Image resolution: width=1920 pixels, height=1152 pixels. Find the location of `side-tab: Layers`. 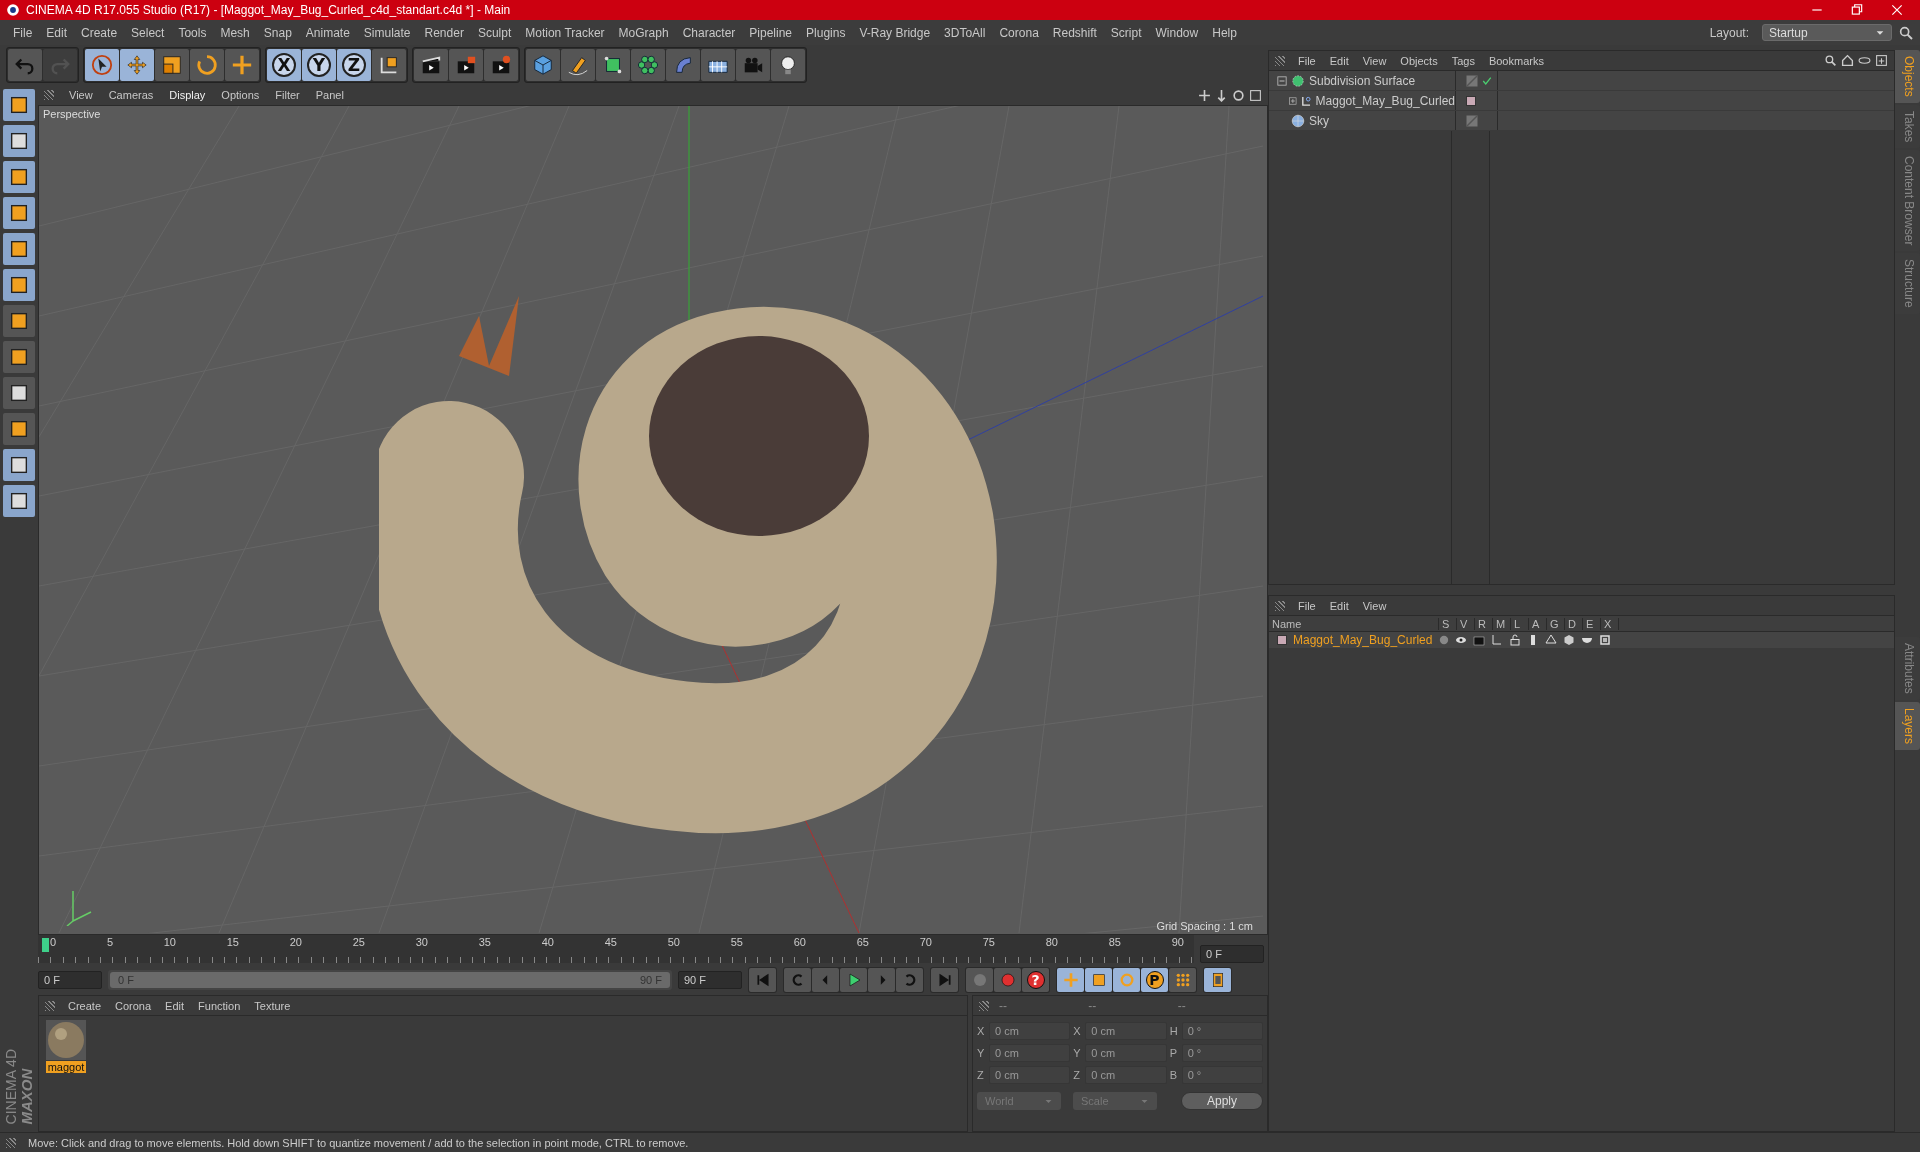

side-tab: Layers is located at coordinates (1907, 725).